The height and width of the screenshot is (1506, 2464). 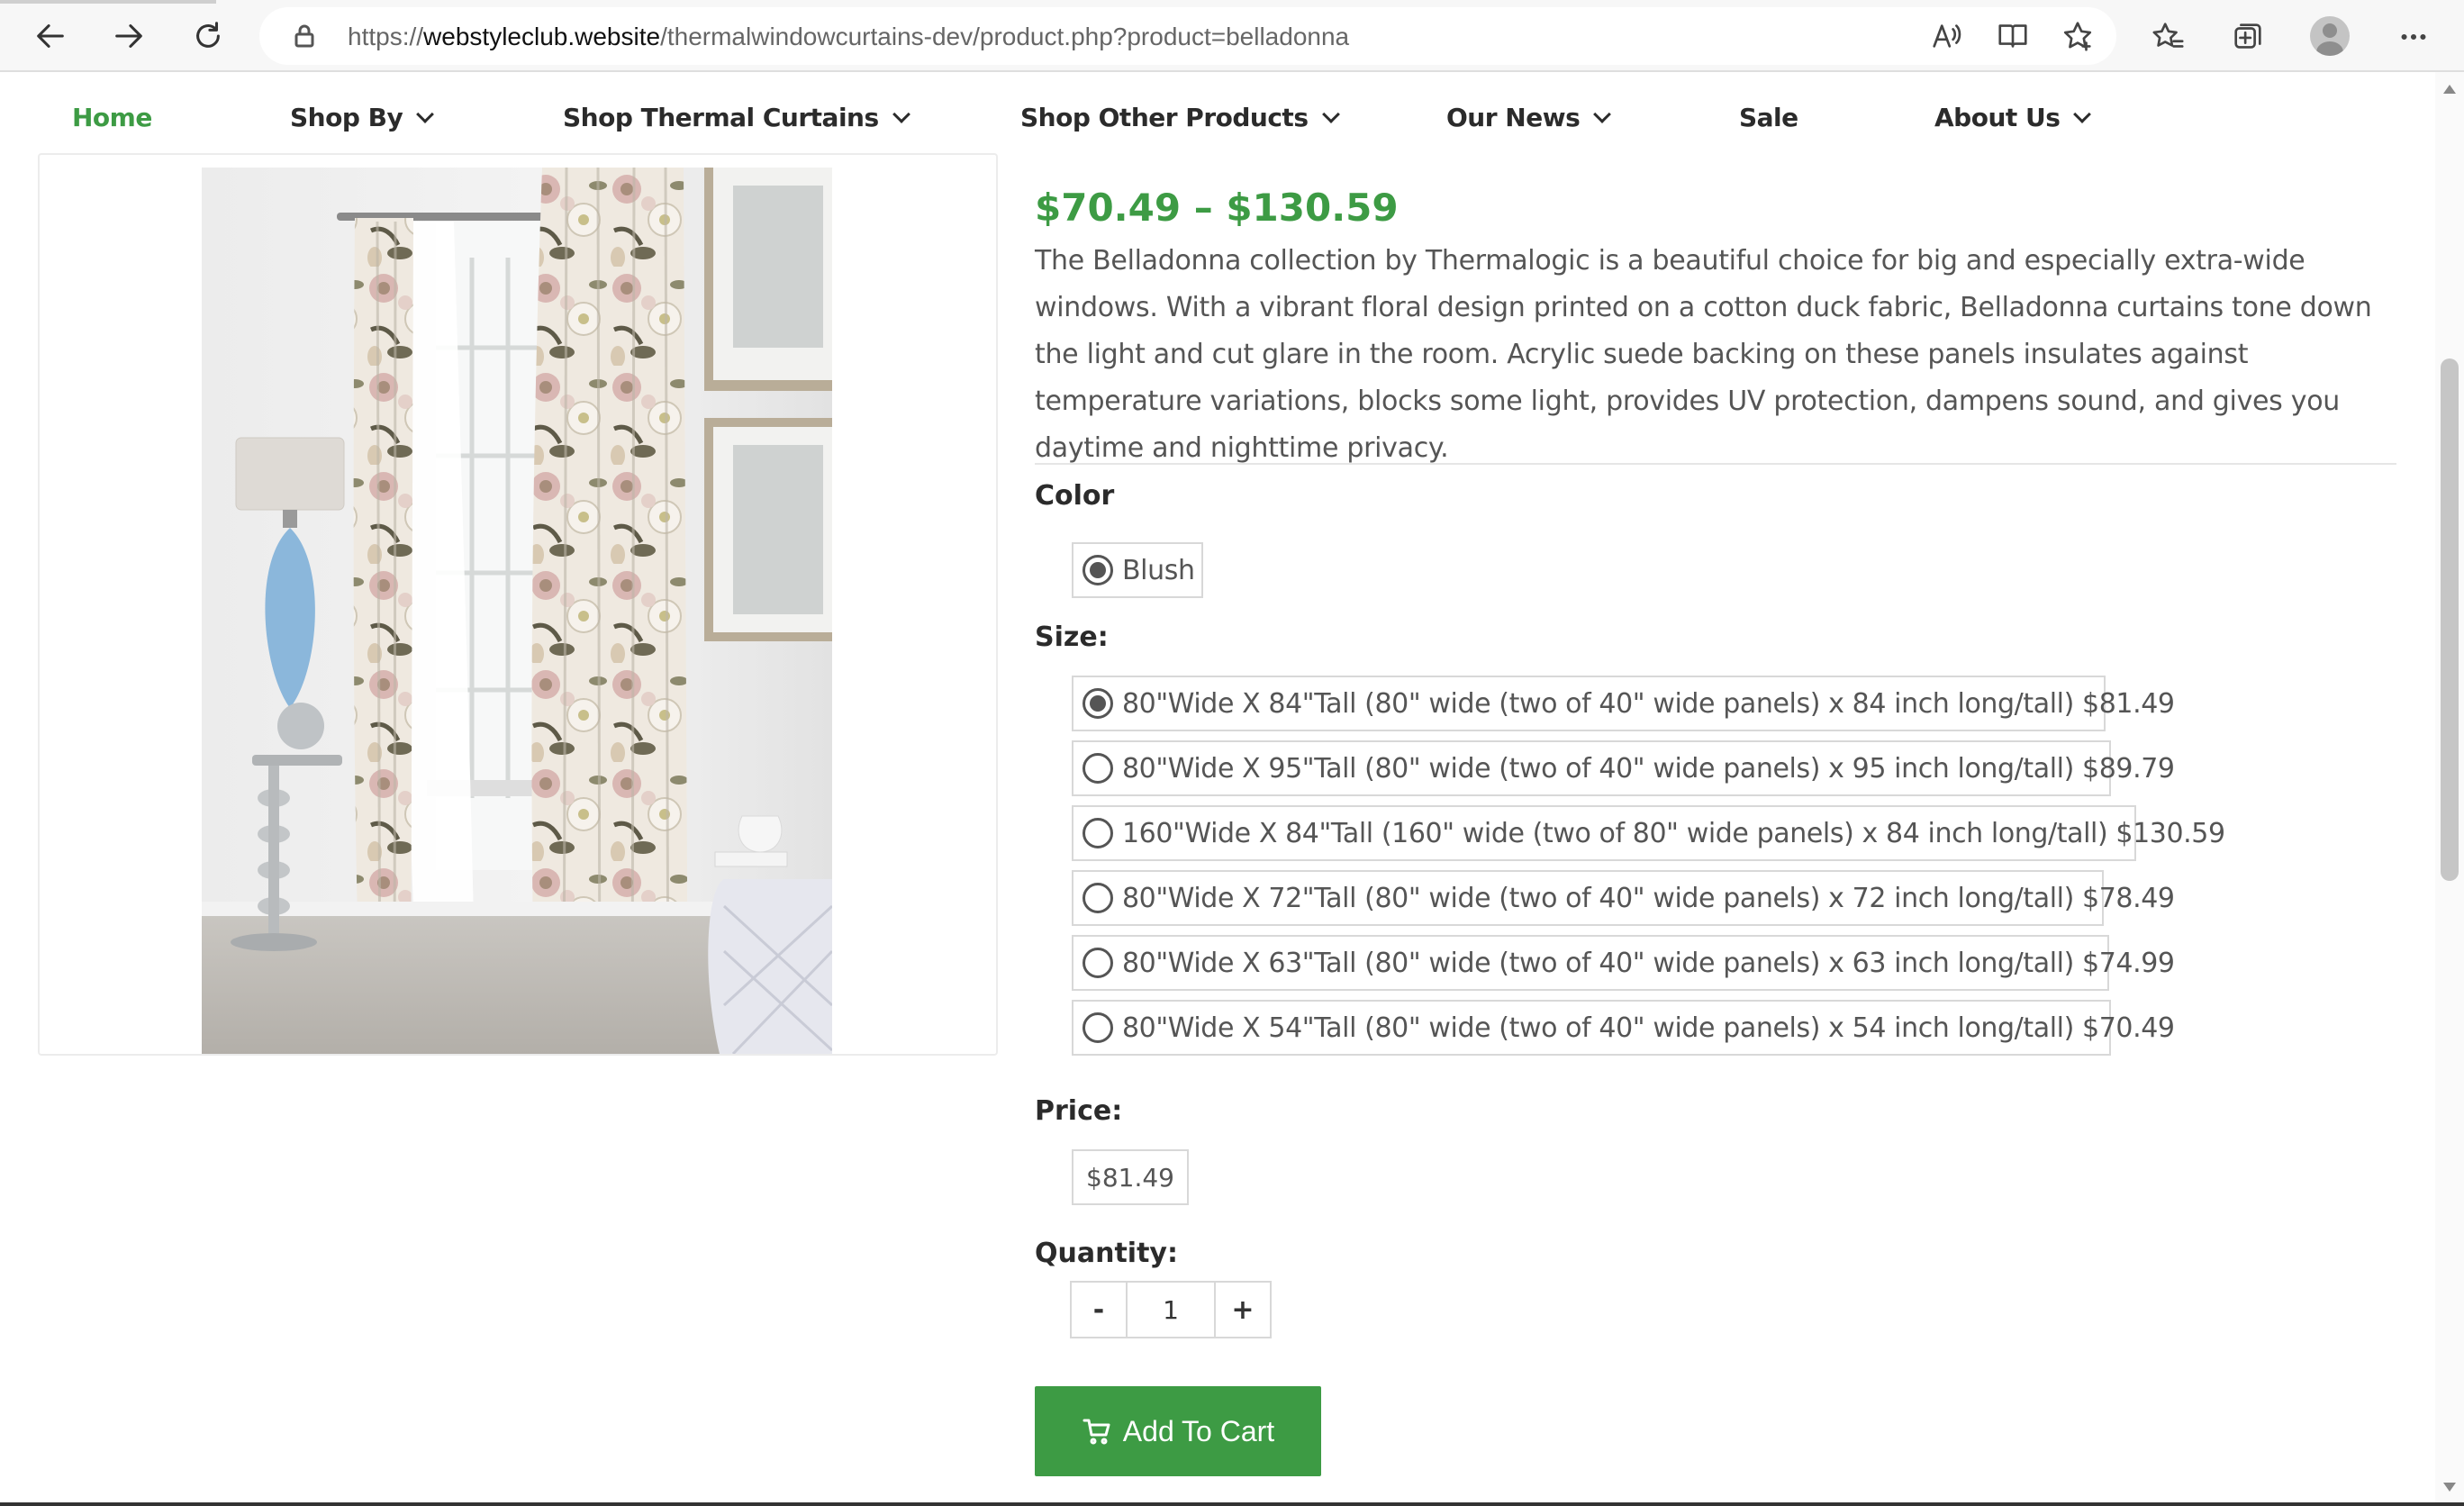 I want to click on read-aloud-button, so click(x=1946, y=36).